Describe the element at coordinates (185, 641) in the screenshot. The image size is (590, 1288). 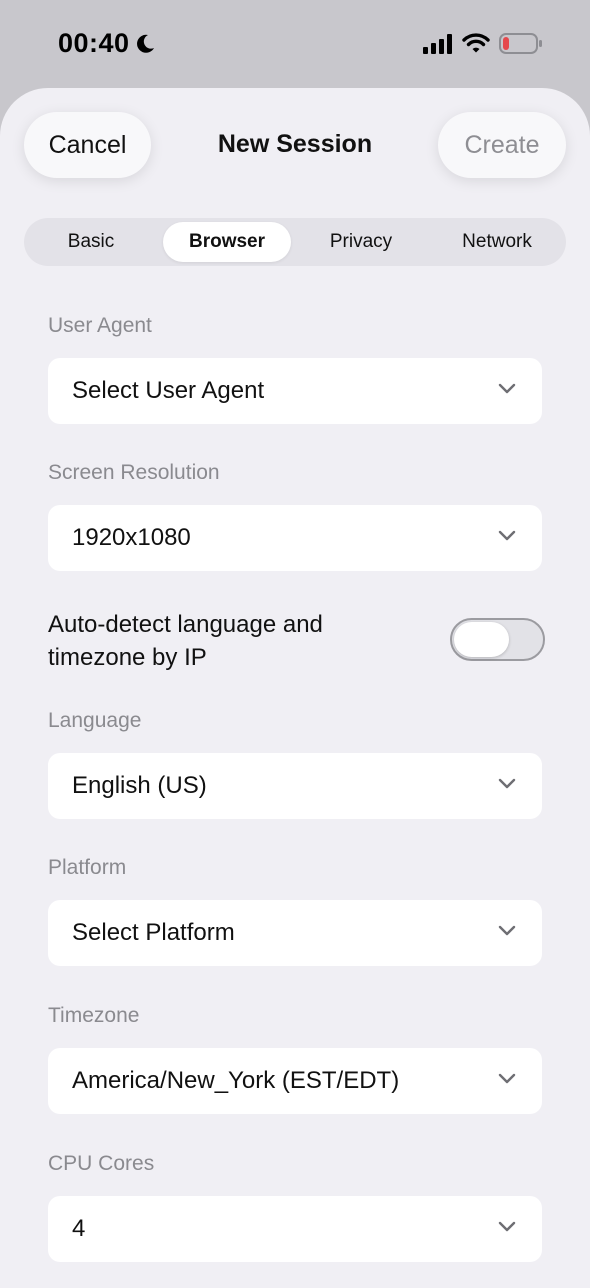
I see `auto-detect-label: Auto-detect language and timezone by IP` at that location.